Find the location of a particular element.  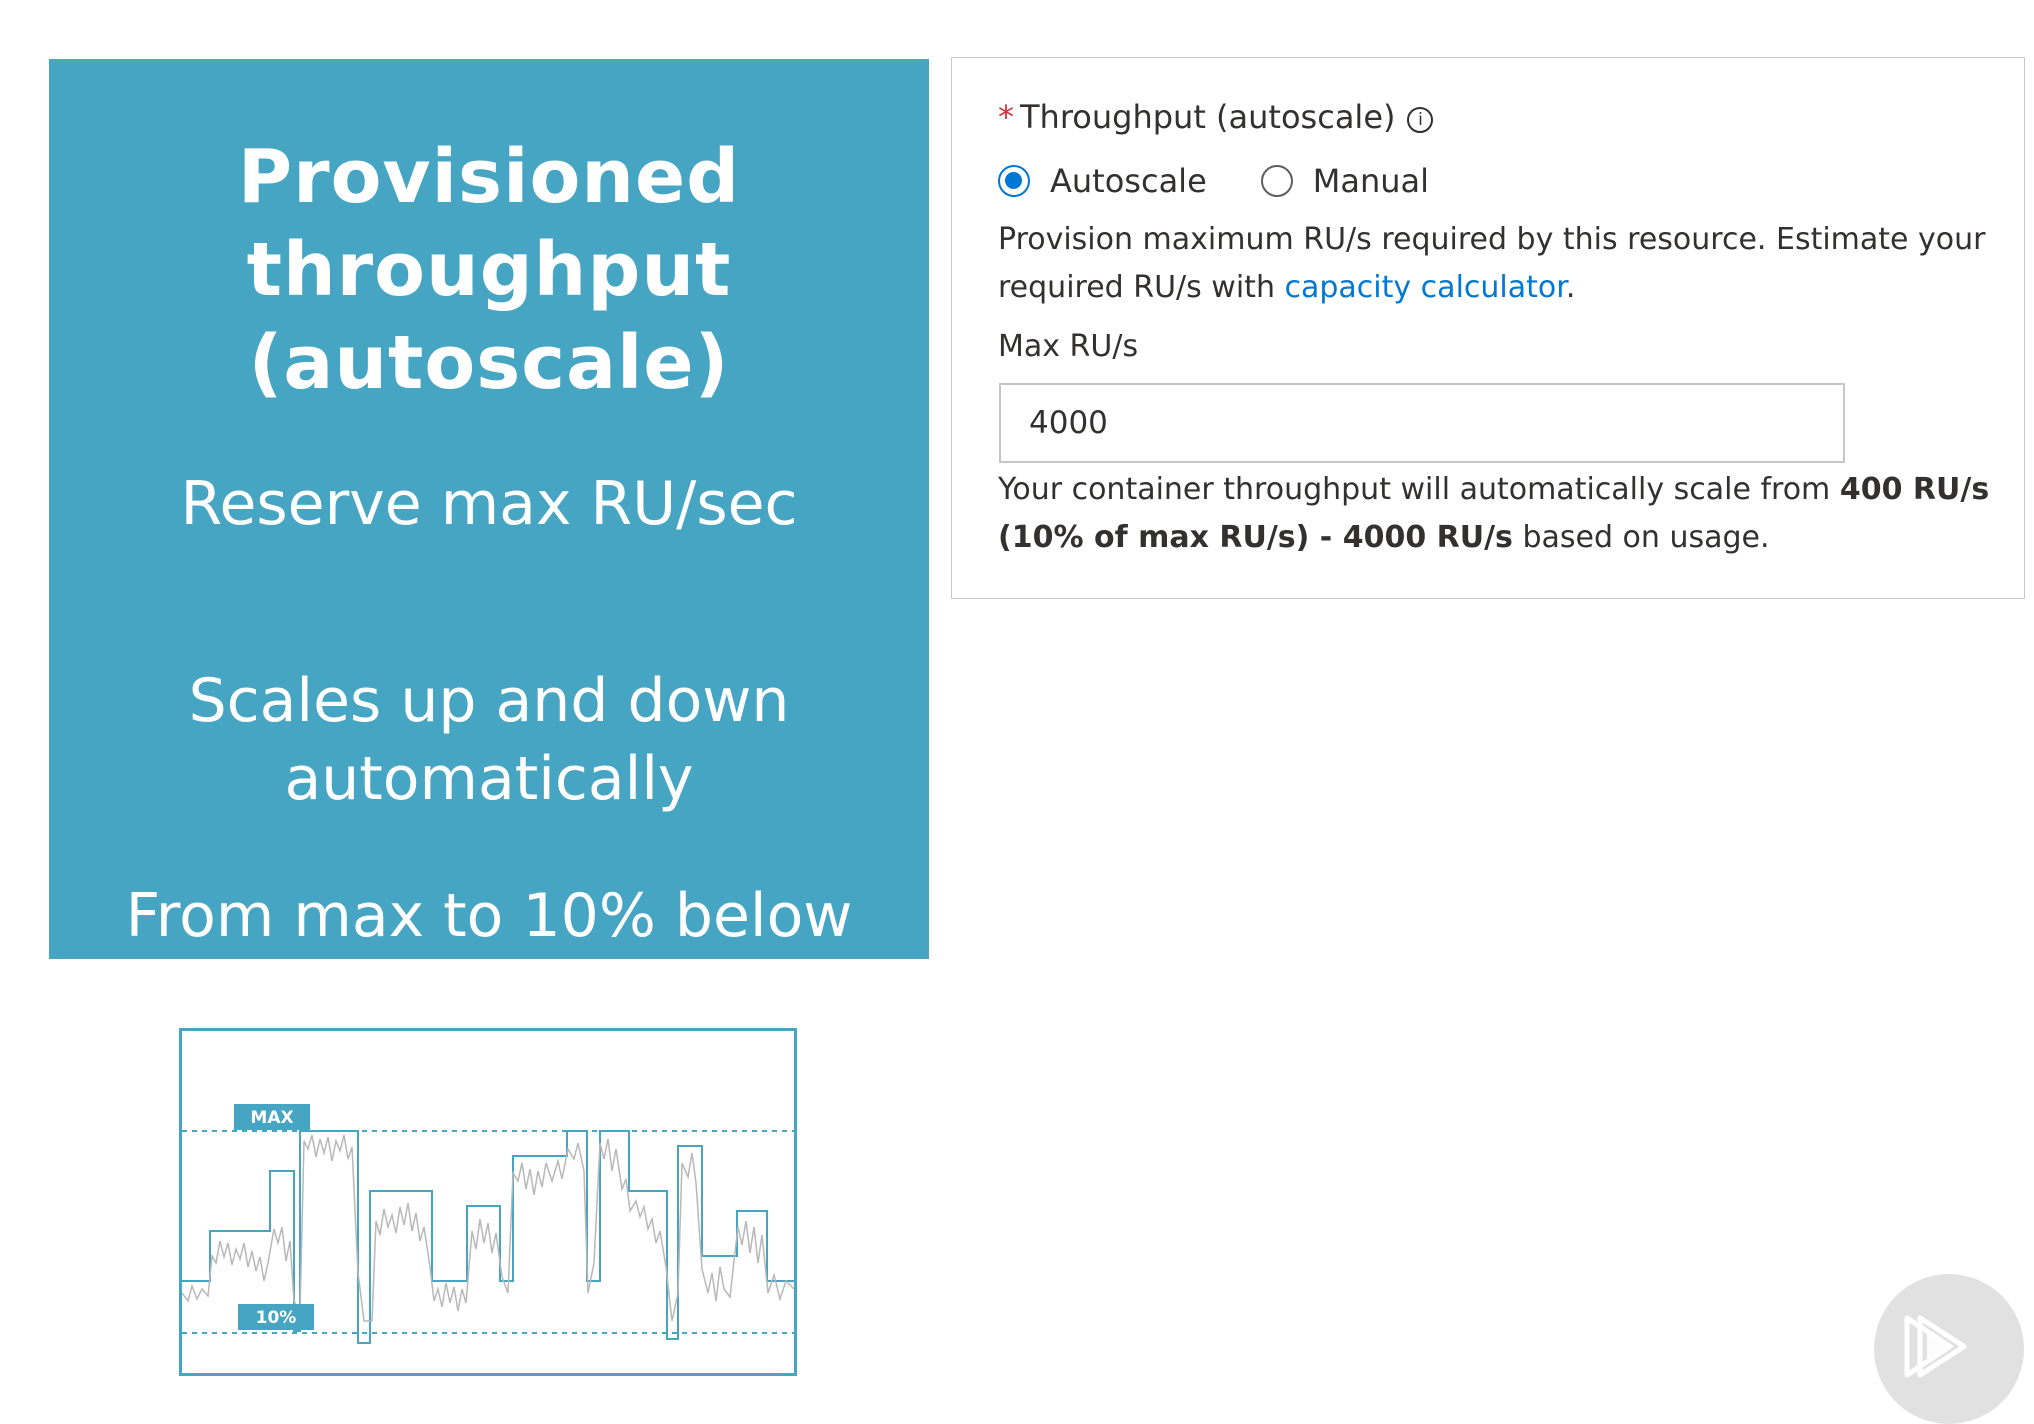

slide-title: Provisioned throughput (autoscale) is located at coordinates (489, 270).